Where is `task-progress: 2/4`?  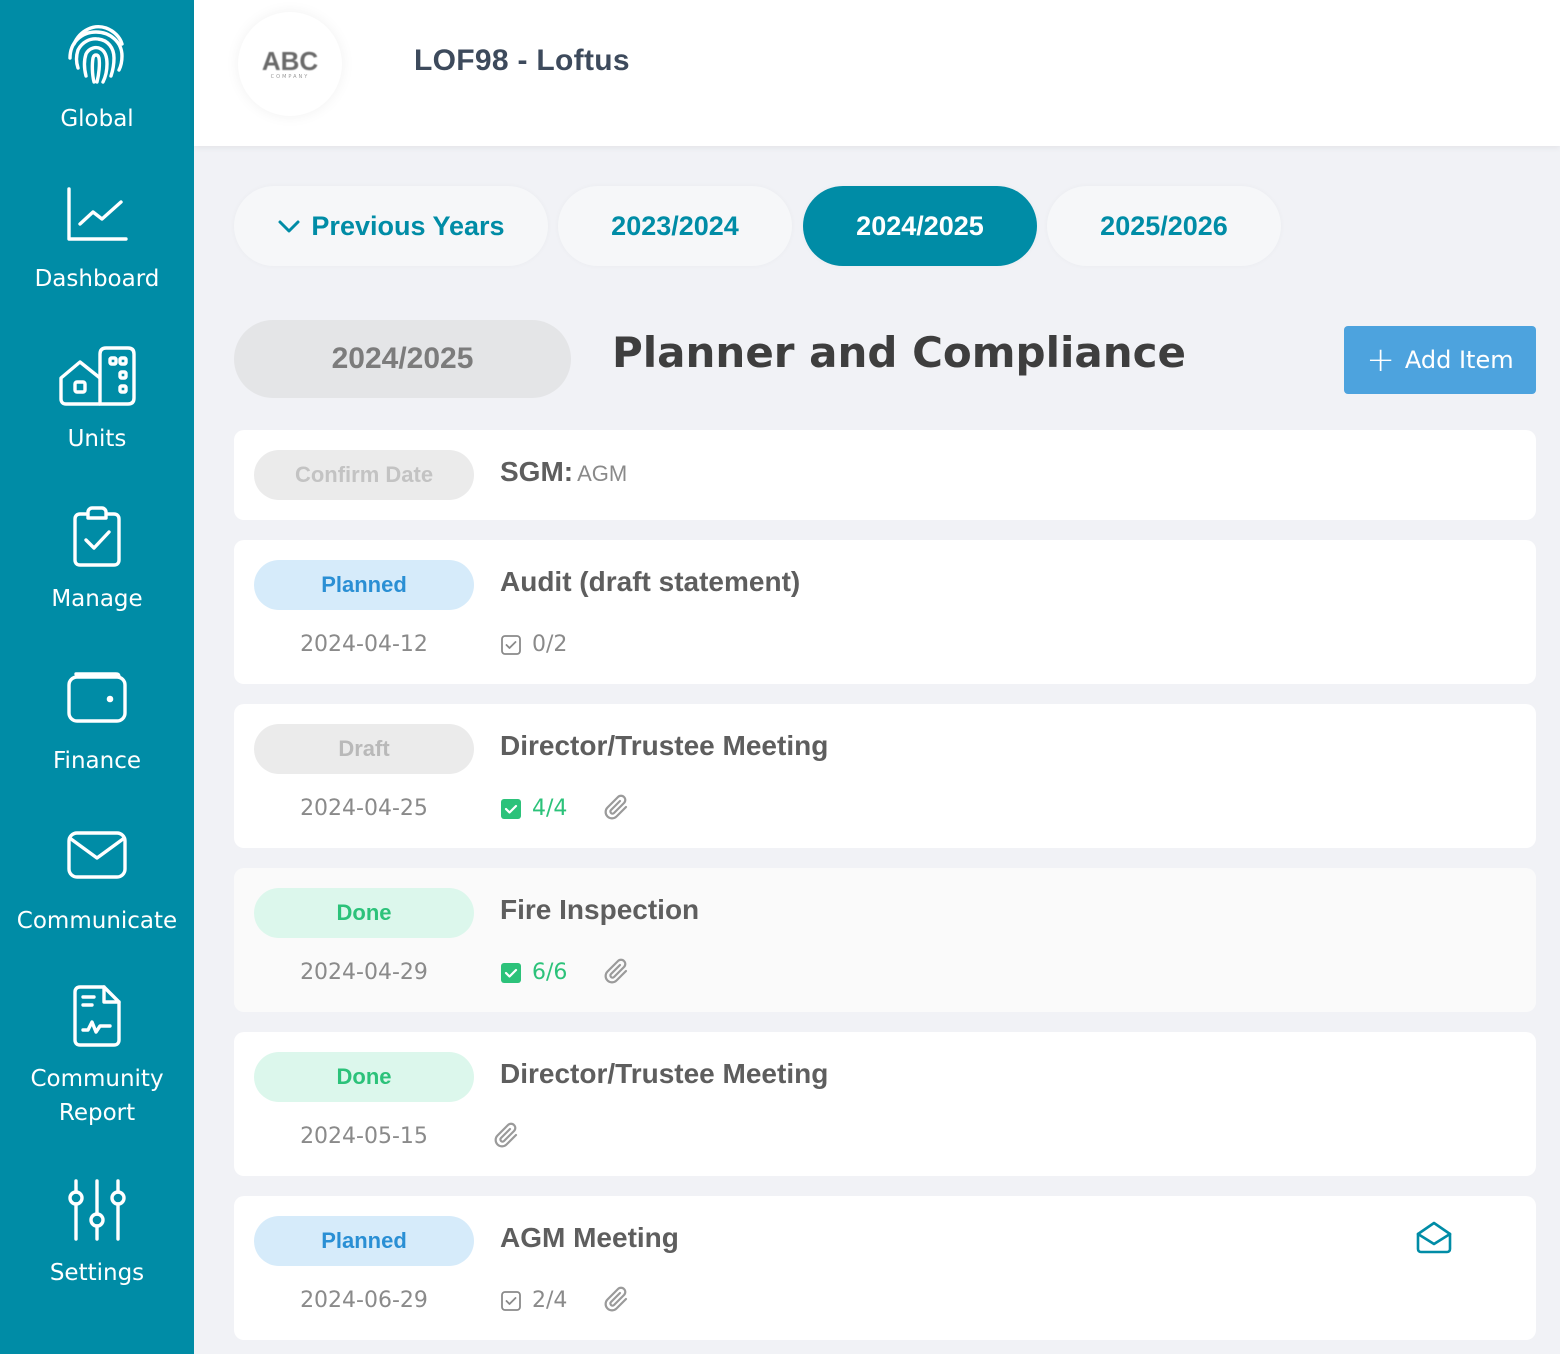 task-progress: 2/4 is located at coordinates (533, 1300).